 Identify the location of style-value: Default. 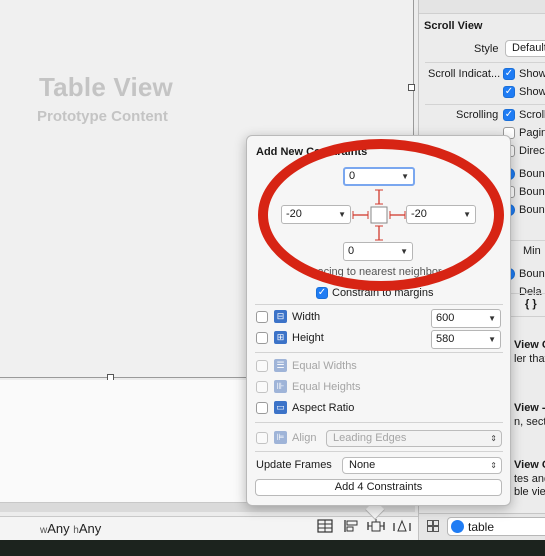
(528, 48).